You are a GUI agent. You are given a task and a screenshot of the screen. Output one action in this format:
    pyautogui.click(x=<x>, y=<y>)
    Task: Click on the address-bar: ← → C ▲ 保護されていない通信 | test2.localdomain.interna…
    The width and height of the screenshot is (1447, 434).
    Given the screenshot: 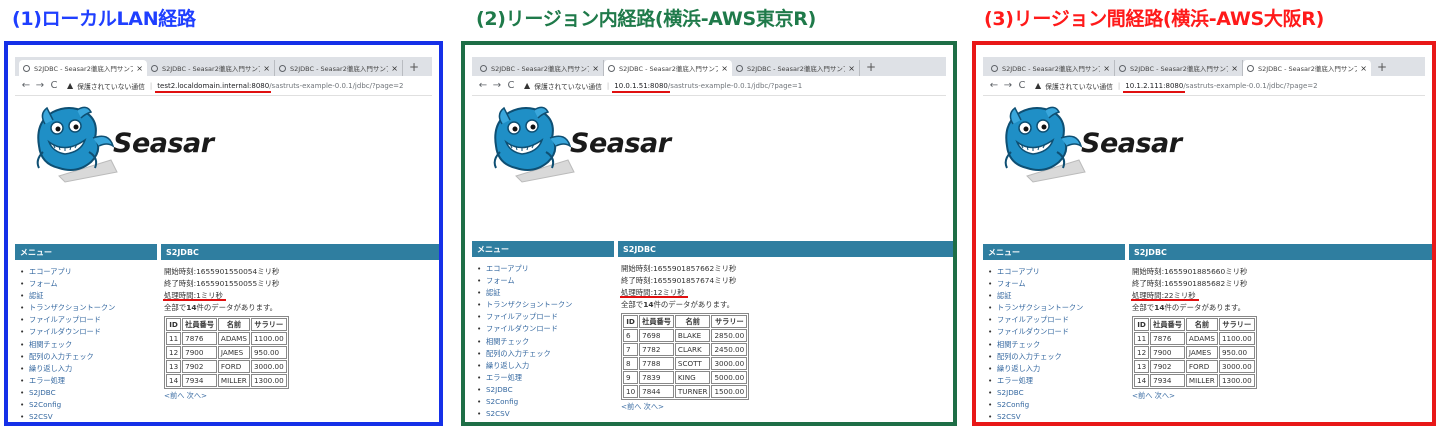 What is the action you would take?
    pyautogui.click(x=223, y=86)
    